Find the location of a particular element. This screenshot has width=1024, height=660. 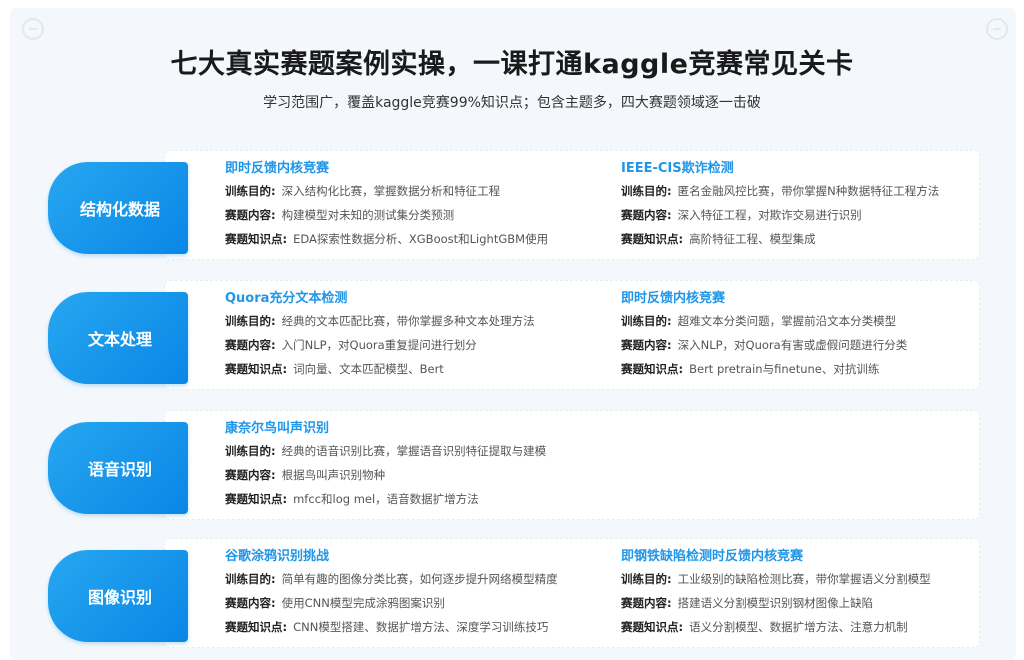

section-label-tab: 语音识别 is located at coordinates (118, 468).